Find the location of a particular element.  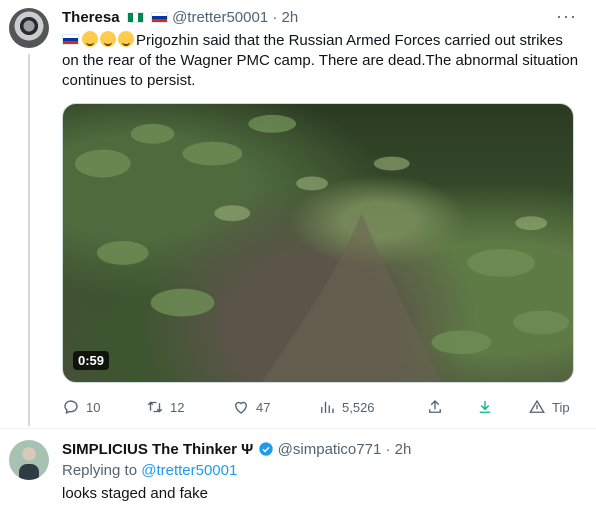

author-handle: @tretter50001 is located at coordinates (220, 17).